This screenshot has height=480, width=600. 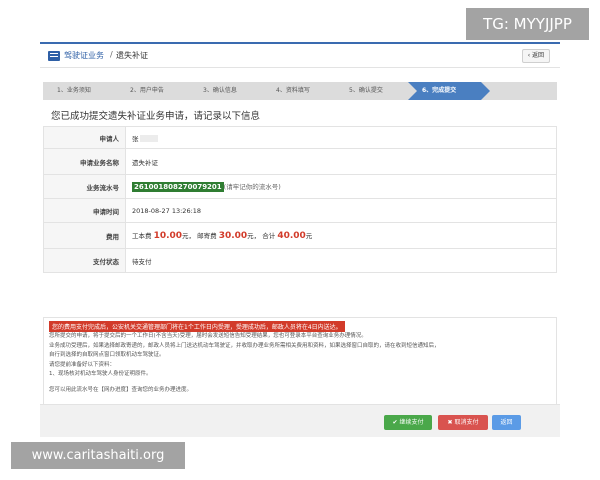 What do you see at coordinates (527, 24) in the screenshot?
I see `watermark-top-right: TG: MYYJJPP` at bounding box center [527, 24].